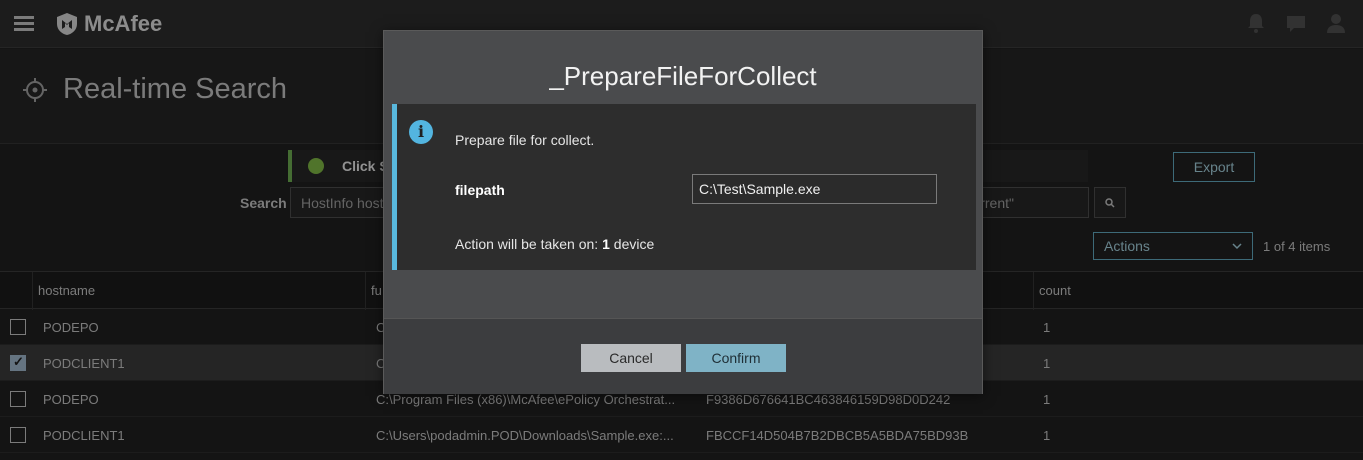  I want to click on dialog-message: Prepare file for collect., so click(525, 140).